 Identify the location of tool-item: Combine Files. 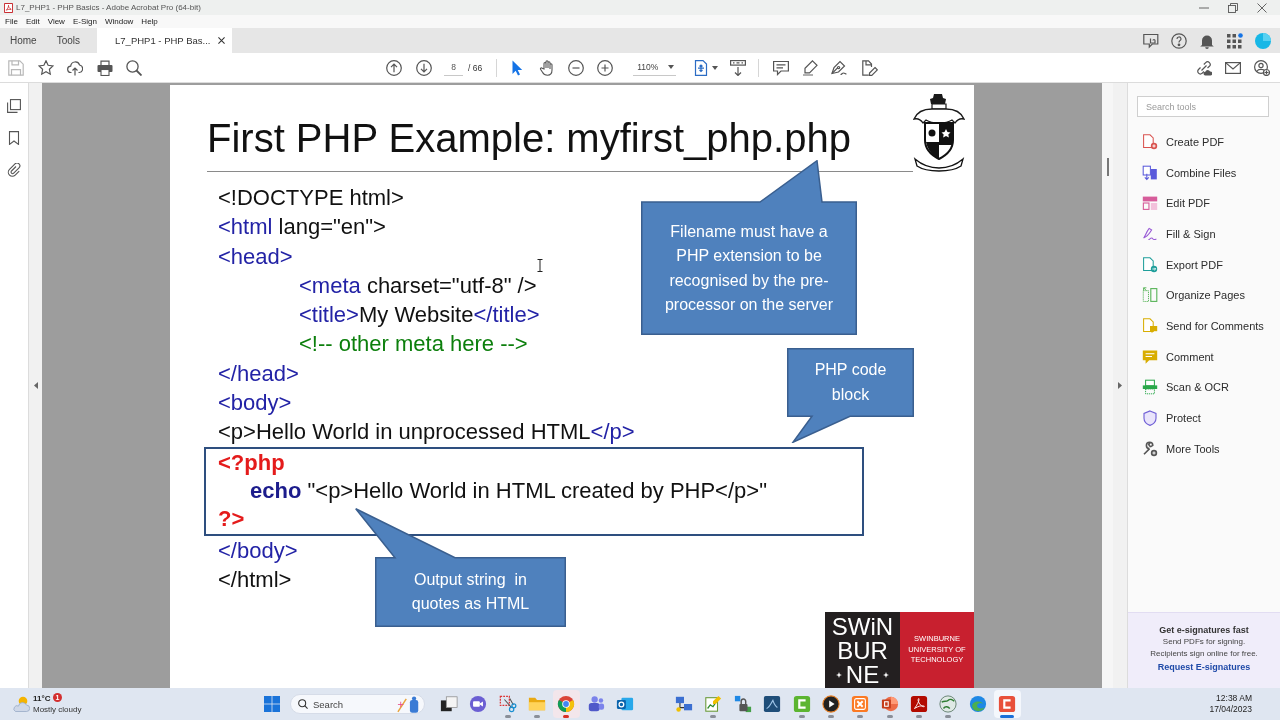
(1204, 172).